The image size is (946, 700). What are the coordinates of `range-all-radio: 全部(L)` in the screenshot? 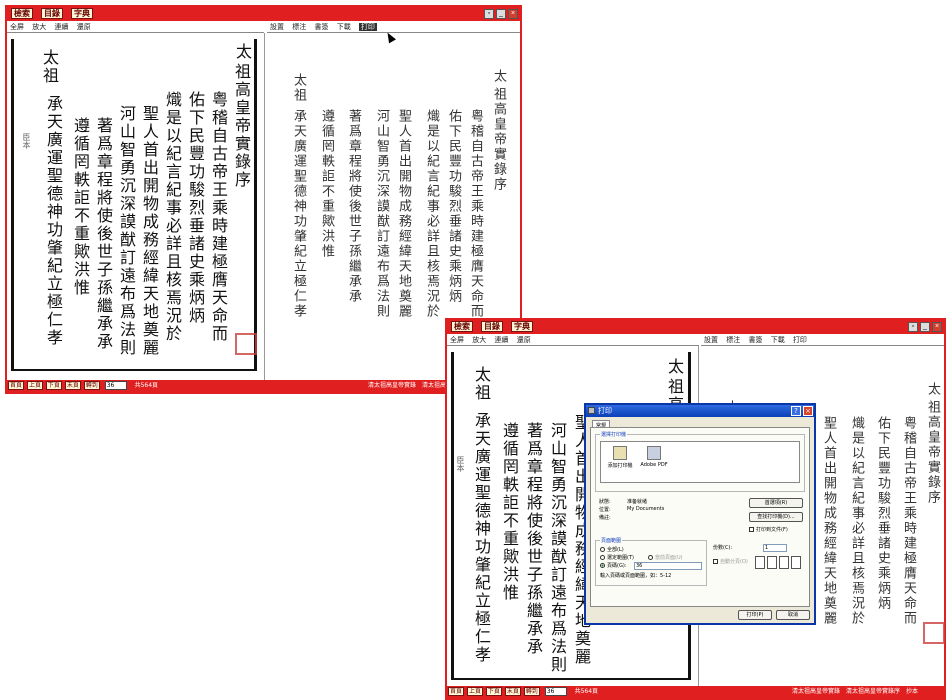 It's located at (612, 549).